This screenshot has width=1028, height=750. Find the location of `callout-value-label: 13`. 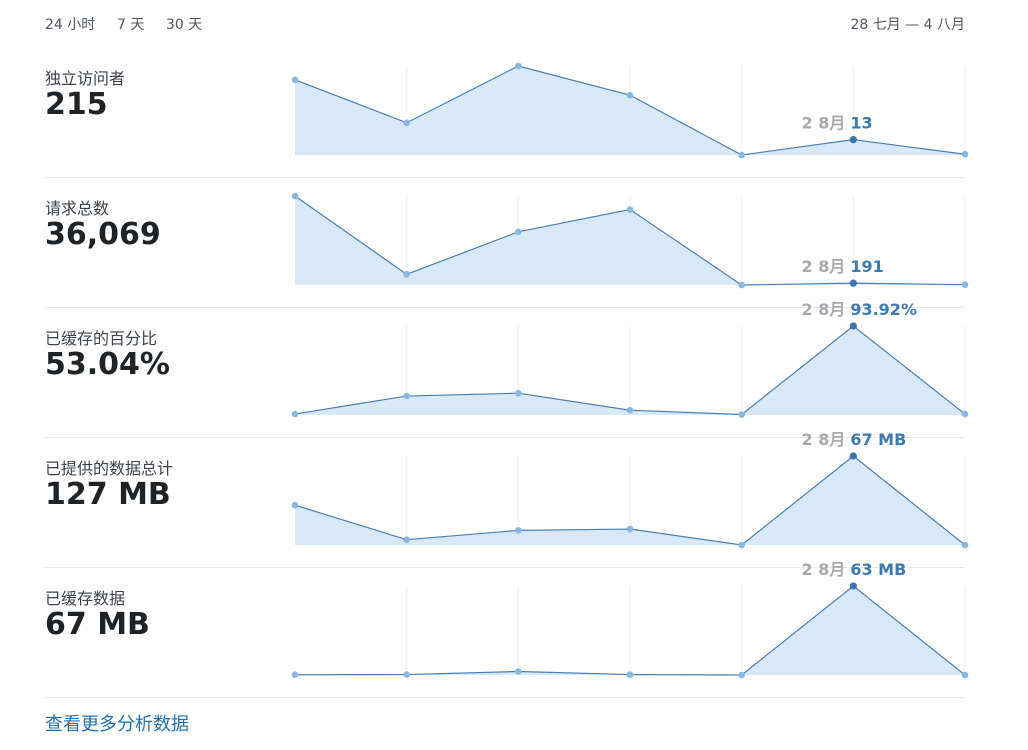

callout-value-label: 13 is located at coordinates (861, 123).